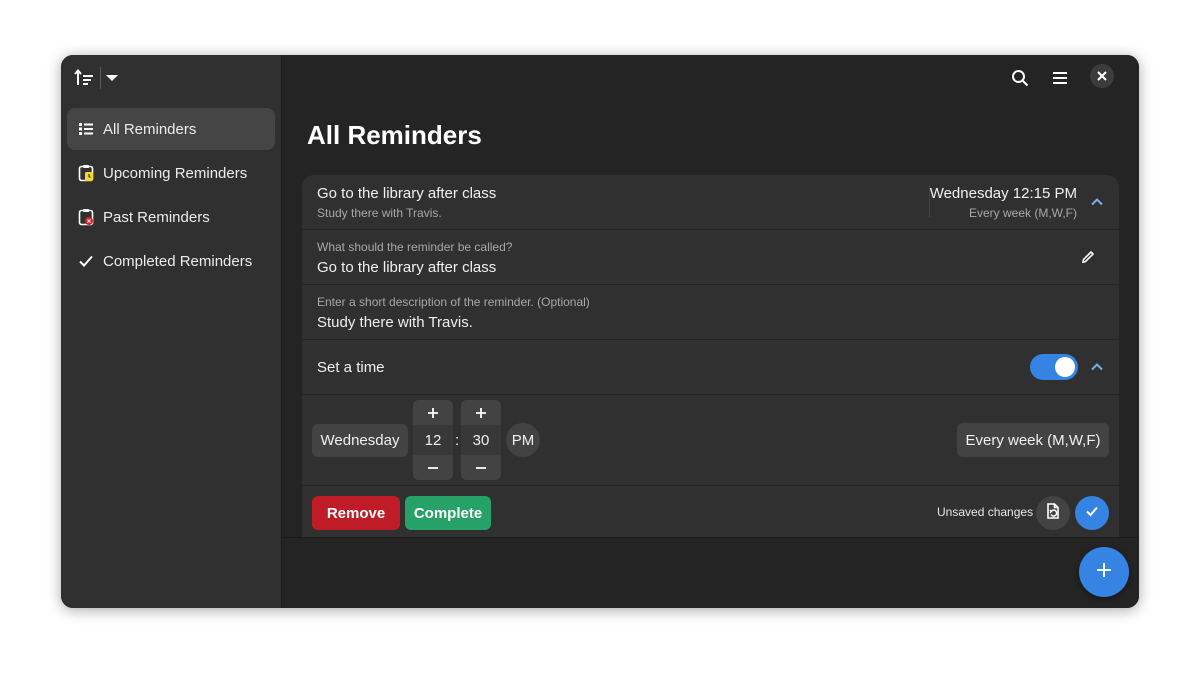 The height and width of the screenshot is (675, 1200). I want to click on page-title: All Reminders, so click(394, 135).